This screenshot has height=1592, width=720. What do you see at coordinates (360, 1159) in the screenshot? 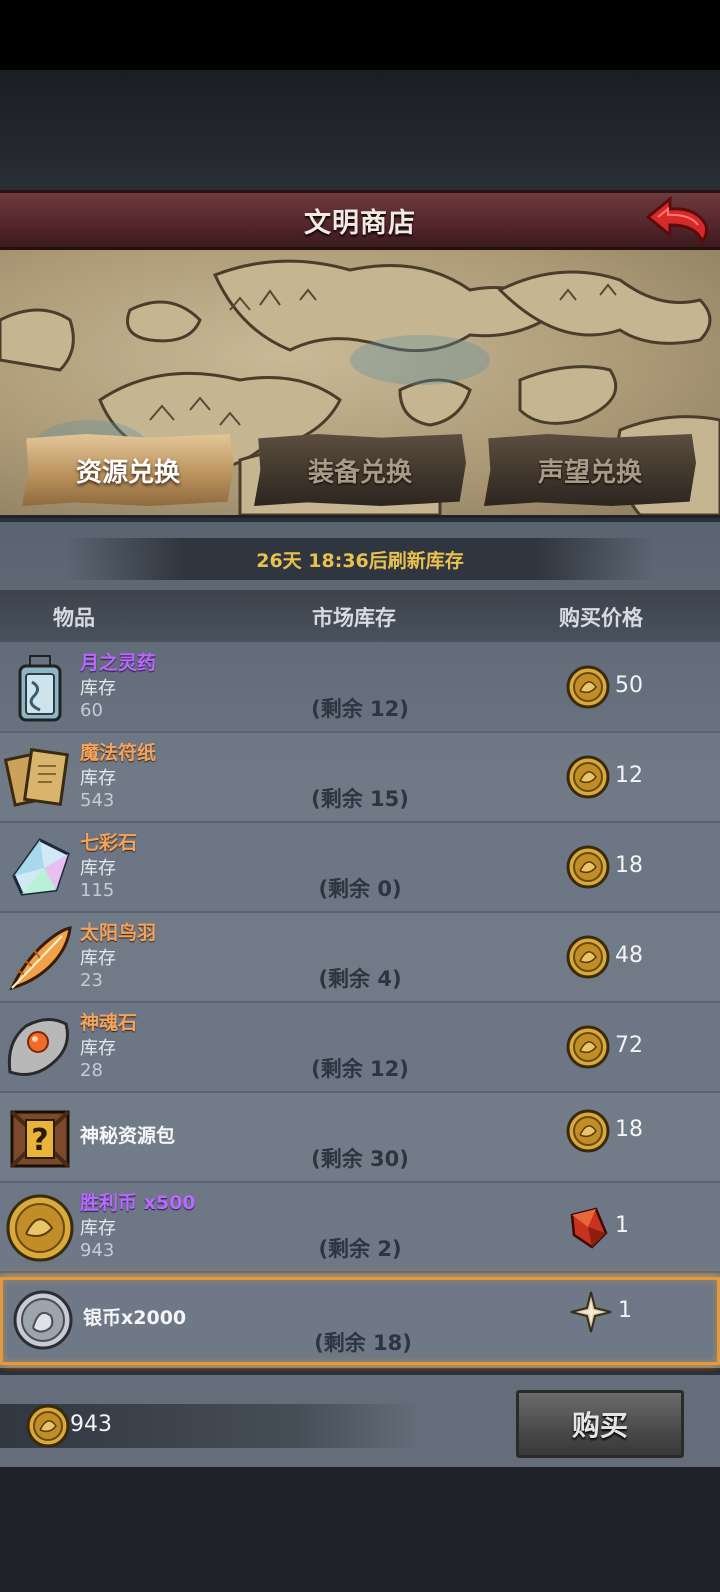
I see `market-remaining: (剩余 30)` at bounding box center [360, 1159].